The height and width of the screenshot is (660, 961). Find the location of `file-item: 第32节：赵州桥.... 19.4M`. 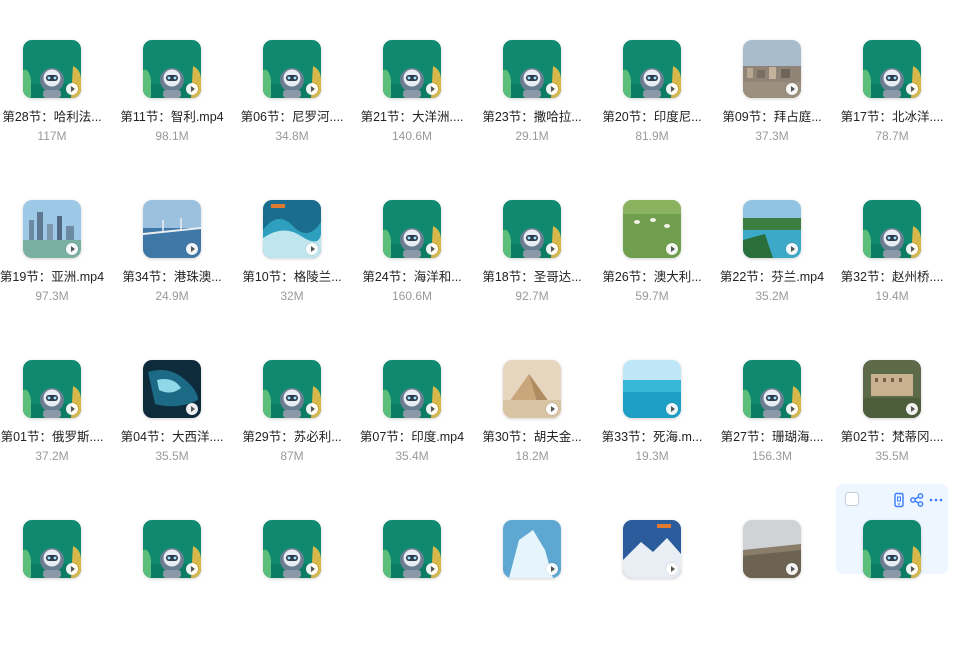

file-item: 第32节：赵州桥.... 19.4M is located at coordinates (892, 265).